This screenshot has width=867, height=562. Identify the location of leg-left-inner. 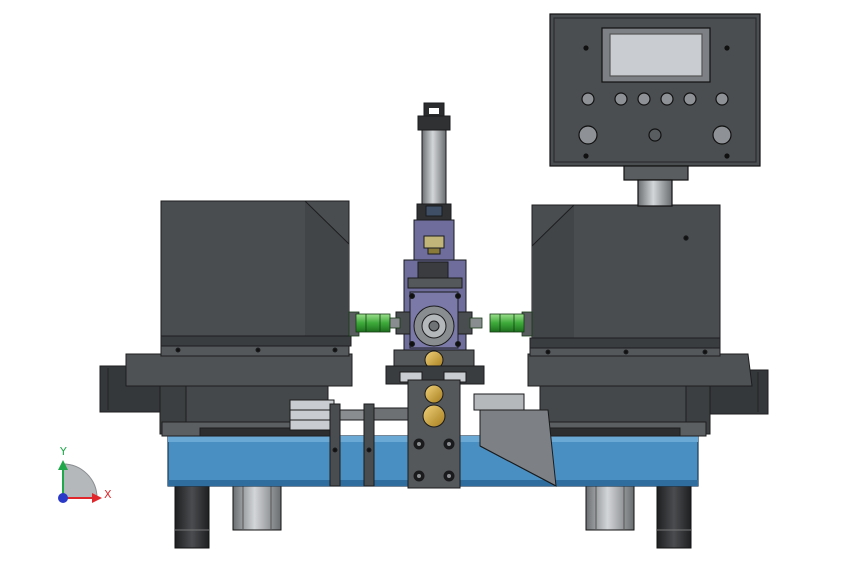
(257, 507).